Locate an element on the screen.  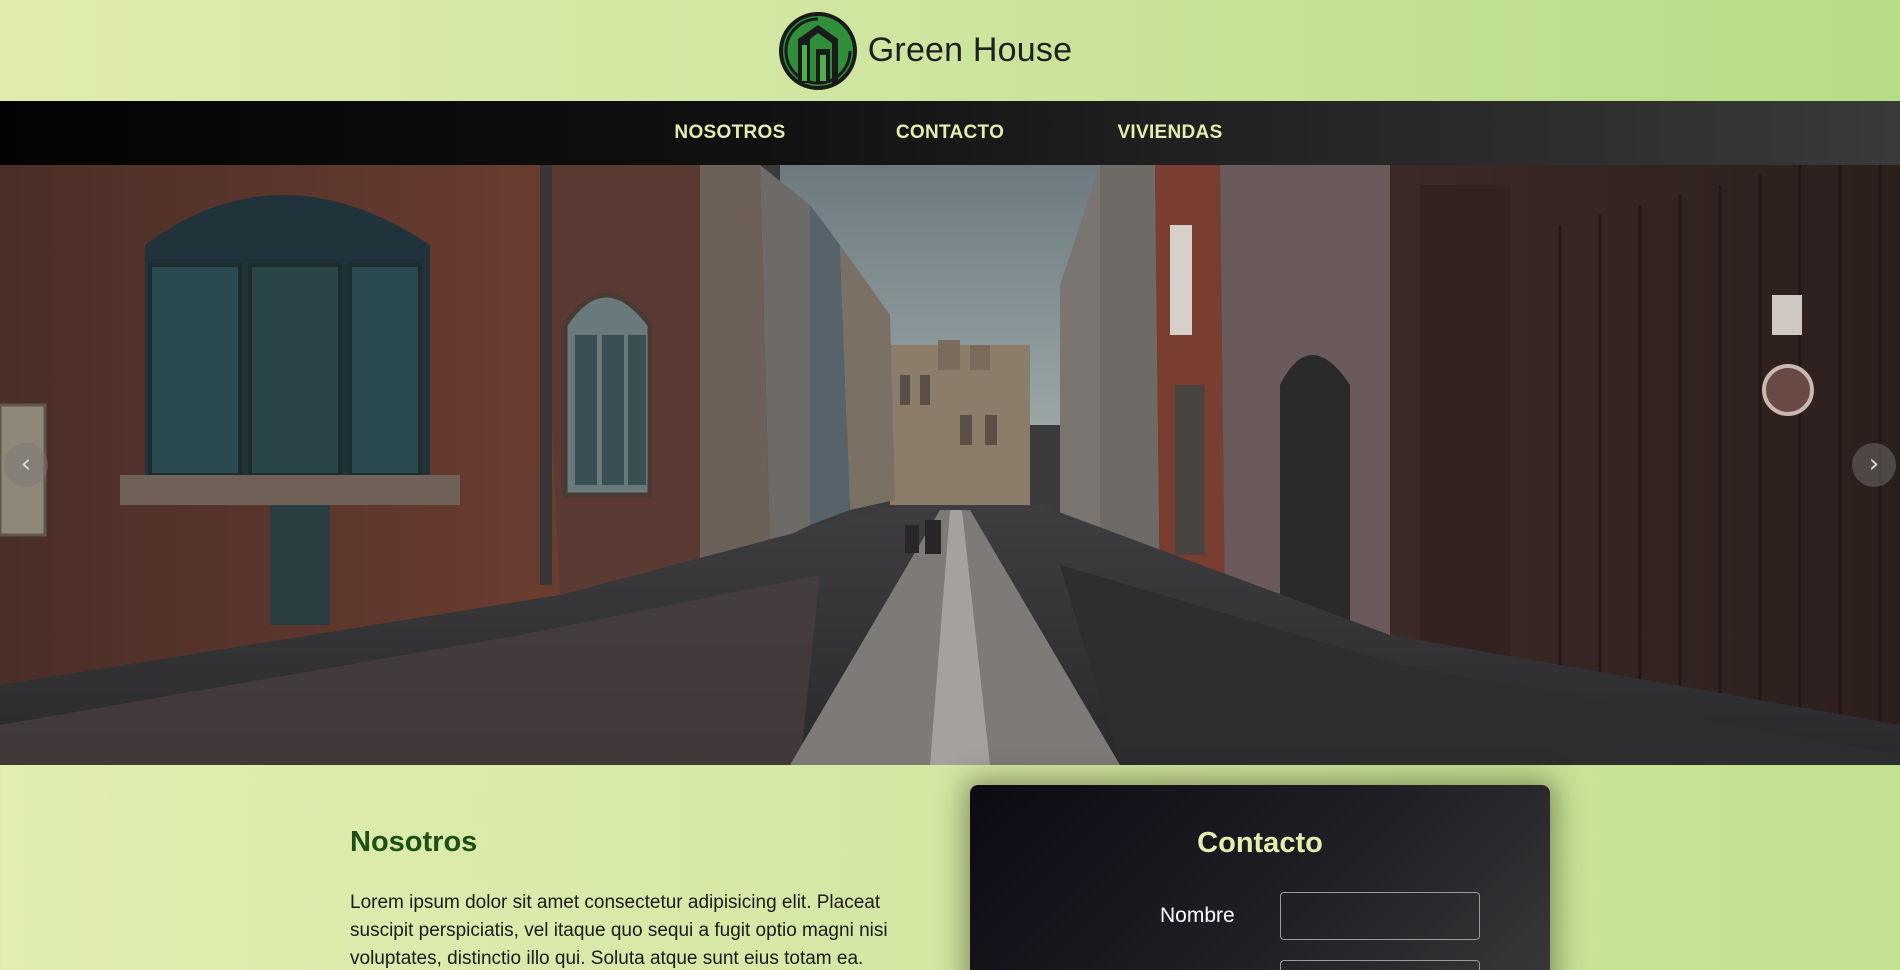
site-header: Green House is located at coordinates (950, 50).